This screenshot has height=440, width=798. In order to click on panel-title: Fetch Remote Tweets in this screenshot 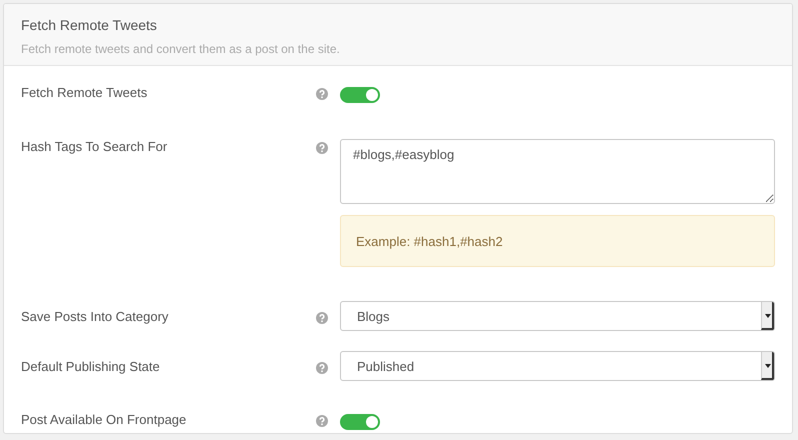, I will do `click(89, 25)`.